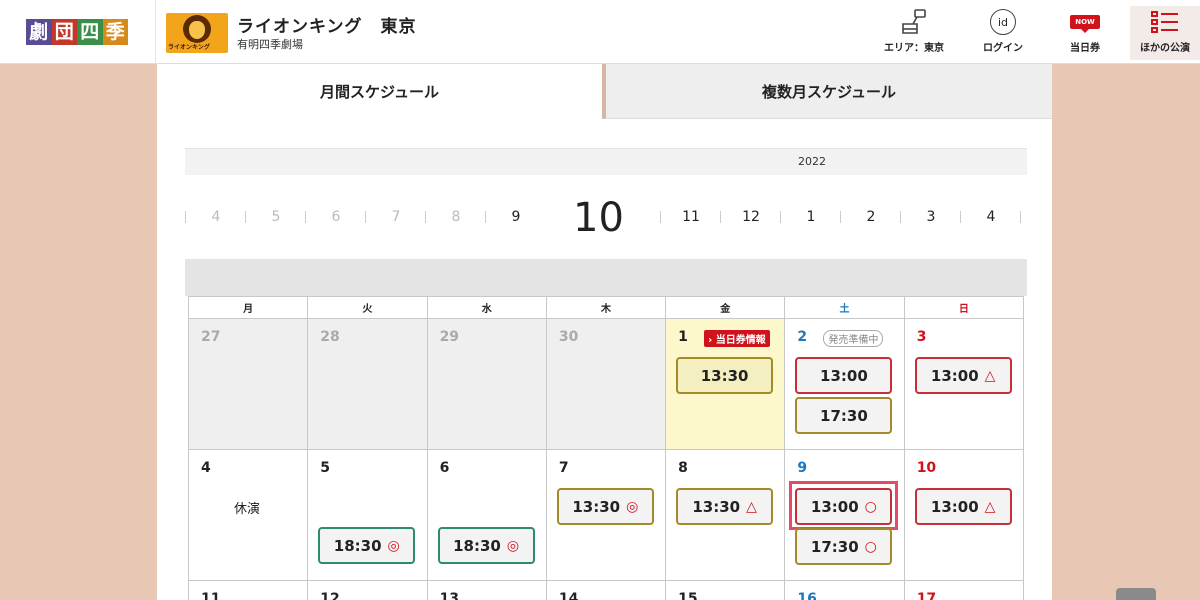  Describe the element at coordinates (379, 91) in the screenshot. I see `tab-monthly-schedule: 月間スケジュール` at that location.